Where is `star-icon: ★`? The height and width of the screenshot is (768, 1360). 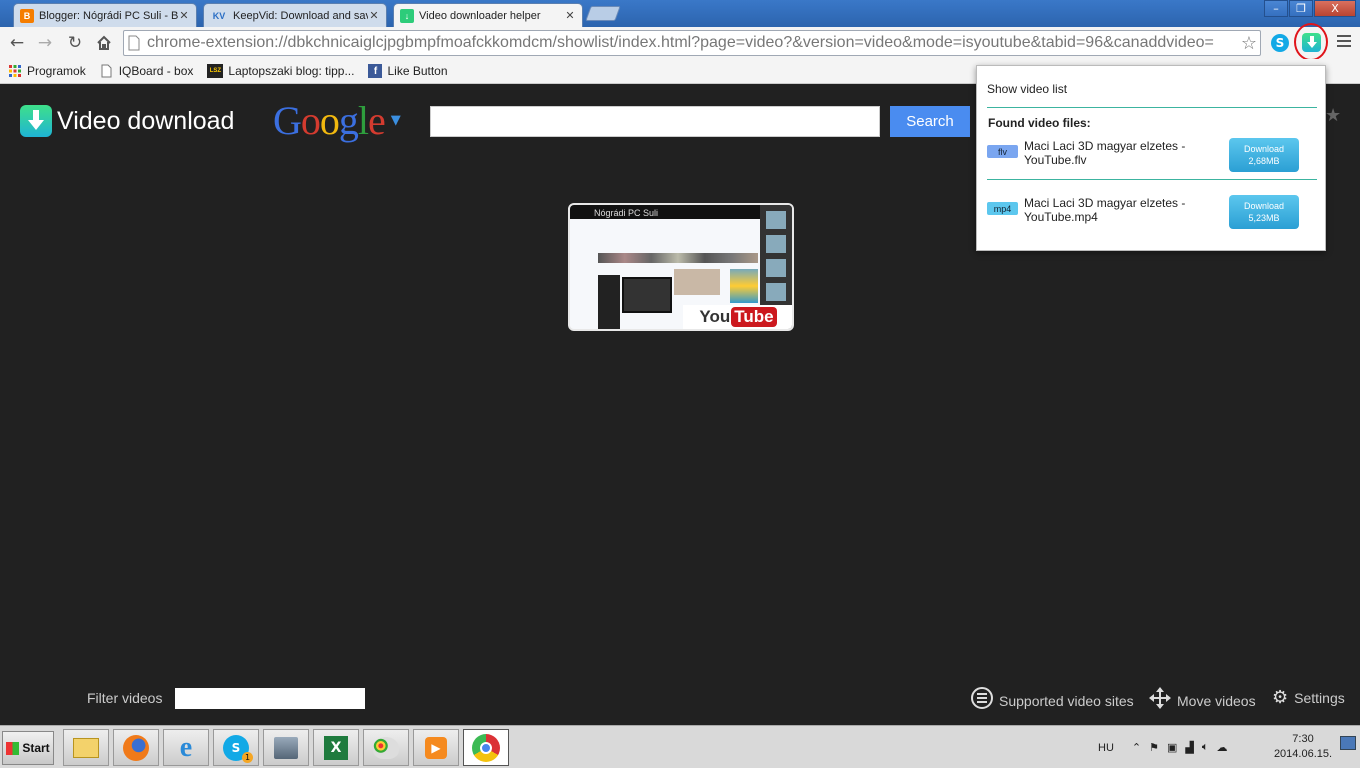
star-icon: ★ is located at coordinates (1333, 115).